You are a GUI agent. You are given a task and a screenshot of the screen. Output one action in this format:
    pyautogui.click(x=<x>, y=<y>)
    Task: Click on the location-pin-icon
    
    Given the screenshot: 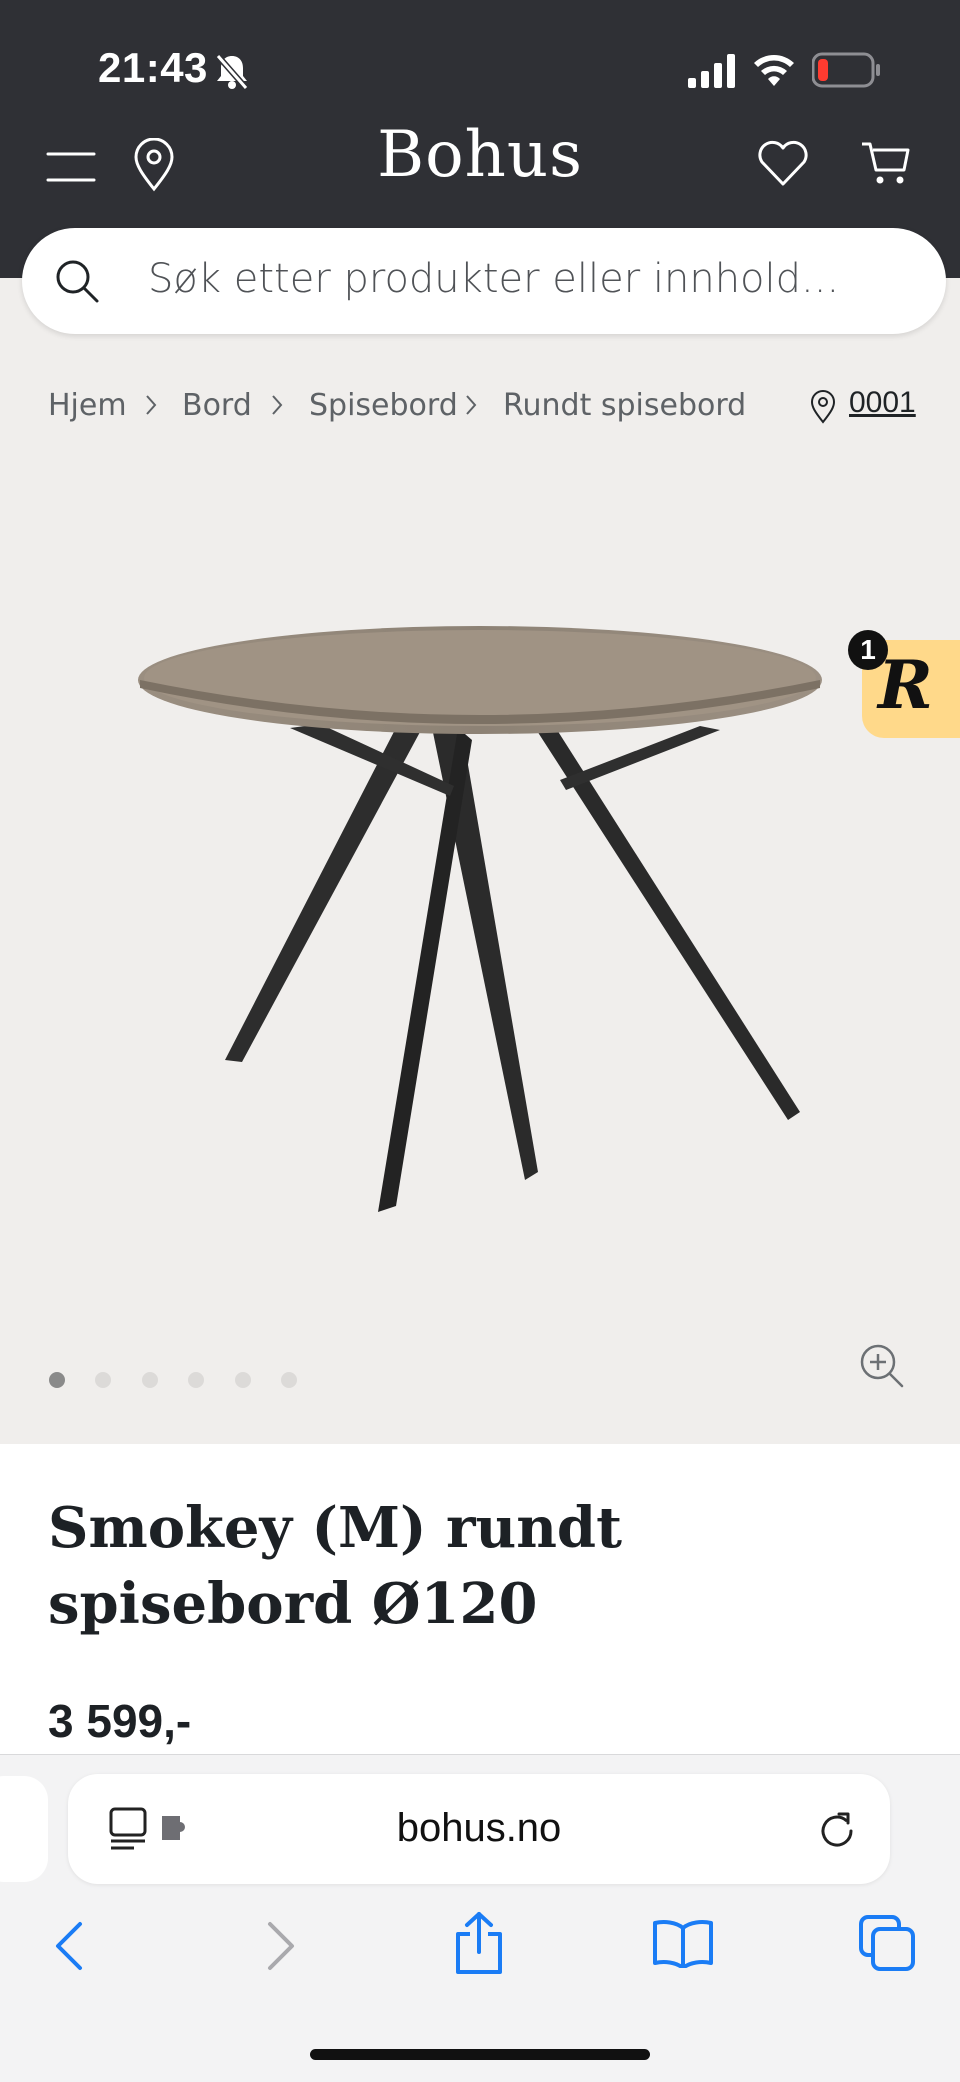 What is the action you would take?
    pyautogui.click(x=823, y=407)
    